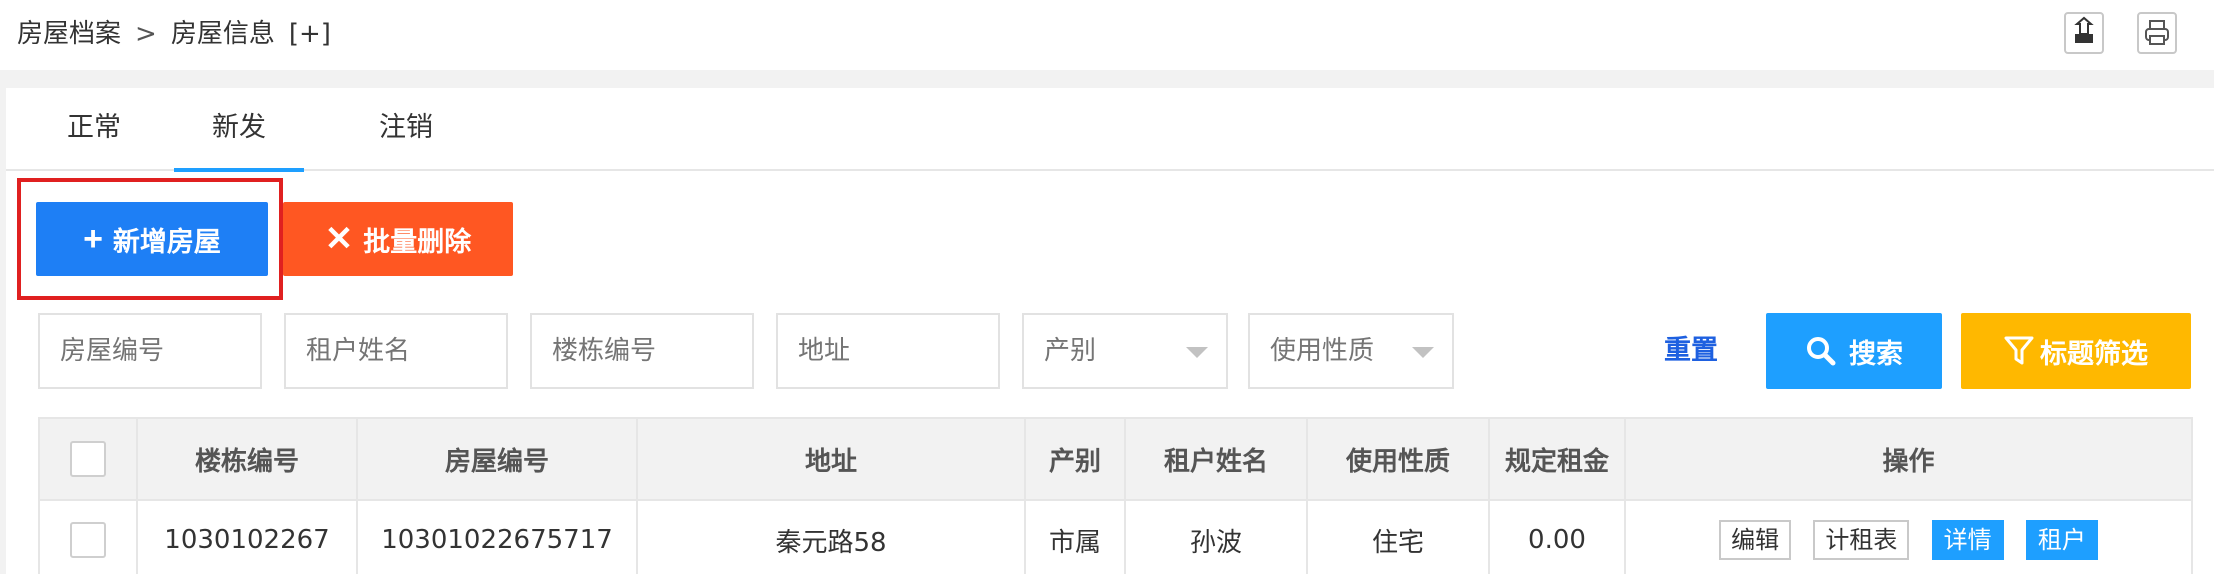 This screenshot has height=574, width=2214. I want to click on filter-icon, so click(2019, 350).